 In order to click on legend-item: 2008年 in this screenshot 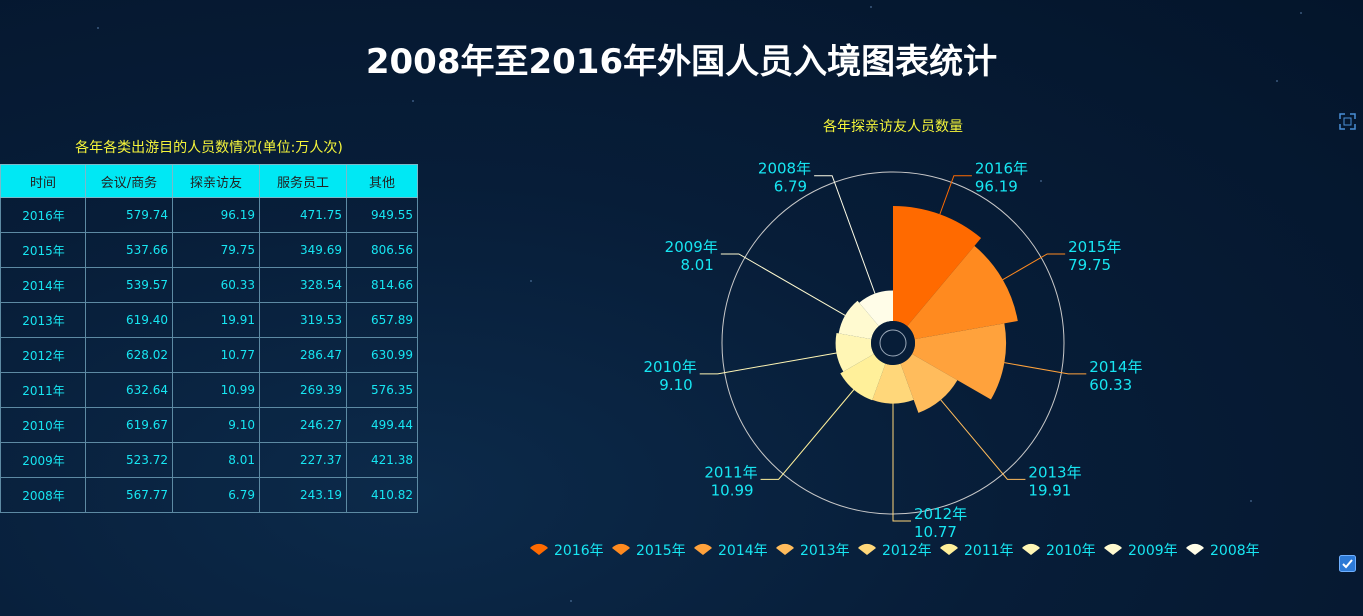, I will do `click(1223, 551)`.